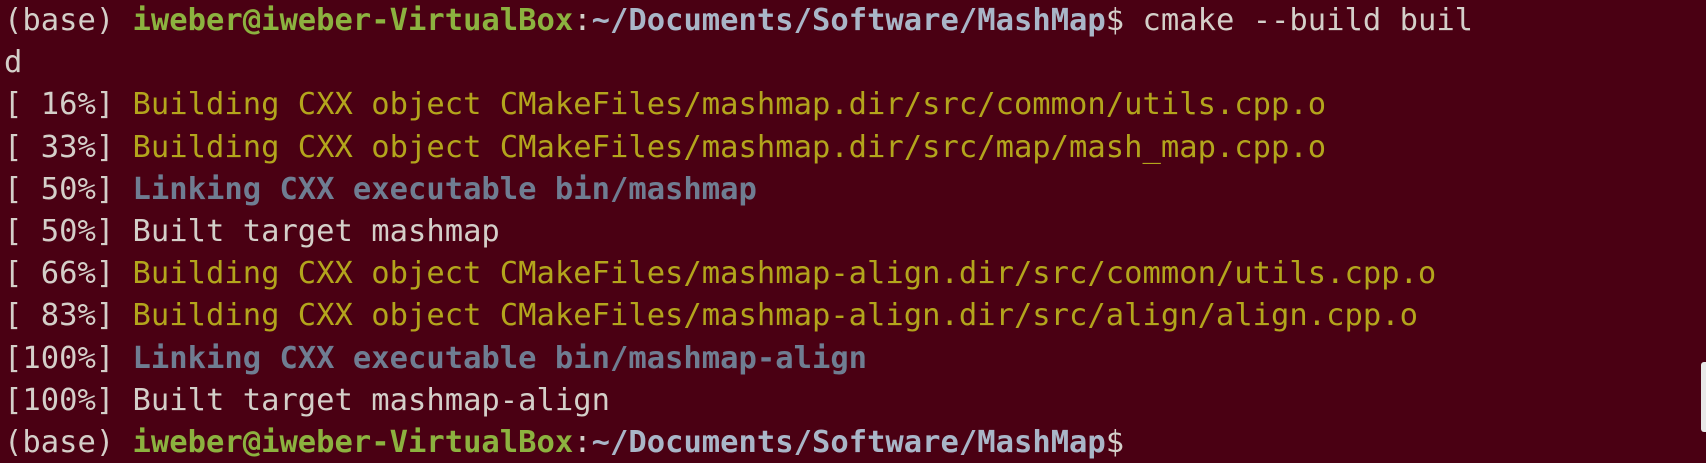  Describe the element at coordinates (316, 231) in the screenshot. I see `target-message: Built target mashmap` at that location.